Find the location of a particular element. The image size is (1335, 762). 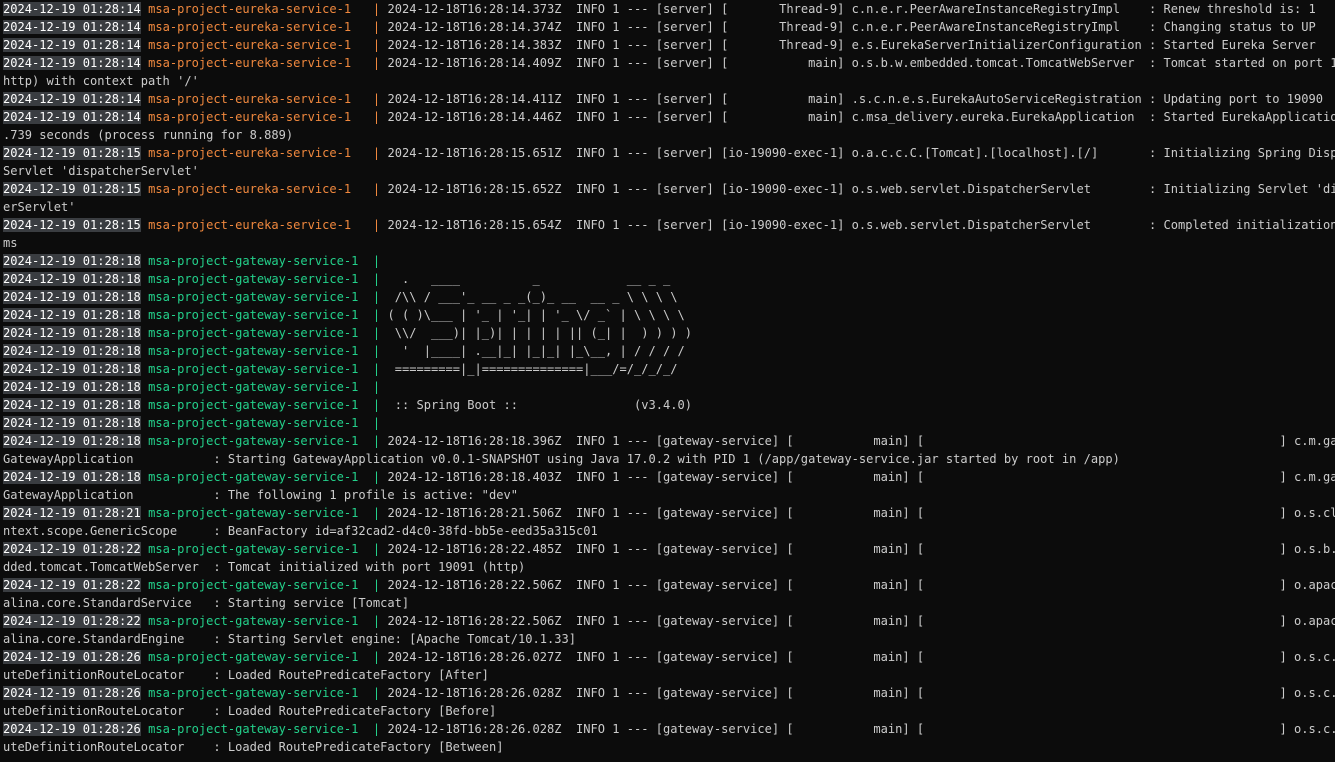

log-timestamp: 2024-12-19 01:28:26 is located at coordinates (72, 657).